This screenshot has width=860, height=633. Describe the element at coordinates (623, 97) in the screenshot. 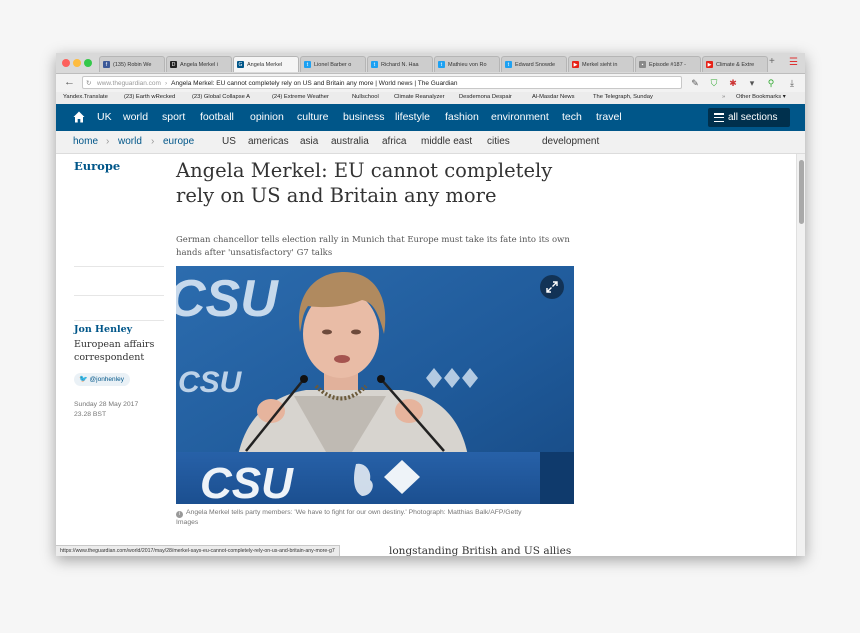

I see `bookmark-item: The Telegraph, Sunday` at that location.